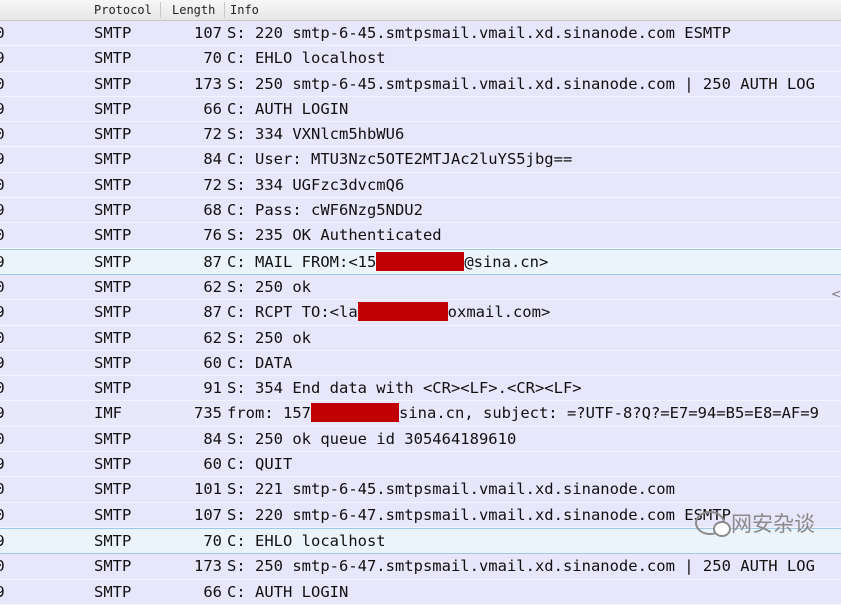 Image resolution: width=841 pixels, height=605 pixels. Describe the element at coordinates (420, 185) in the screenshot. I see `packet-row: 00 SMTP 72 S: 334 UGFzc3dvcmQ6` at that location.